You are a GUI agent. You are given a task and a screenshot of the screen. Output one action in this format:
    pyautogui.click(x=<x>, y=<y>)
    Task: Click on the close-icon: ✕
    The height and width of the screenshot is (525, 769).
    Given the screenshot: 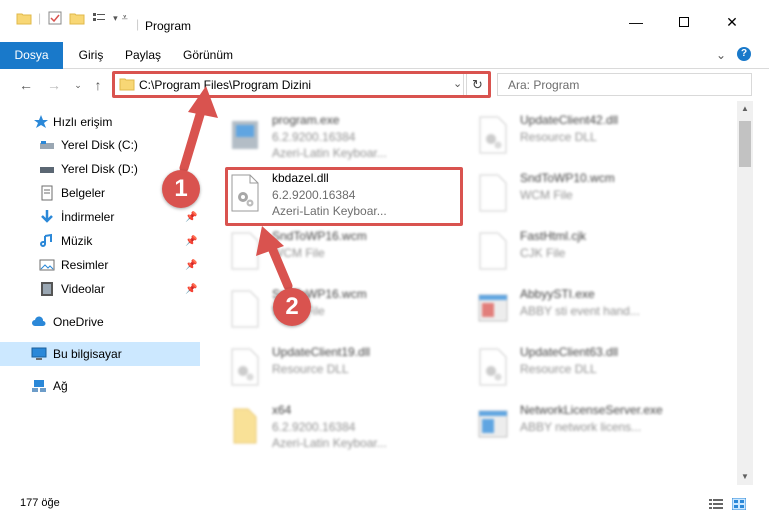 What is the action you would take?
    pyautogui.click(x=732, y=21)
    